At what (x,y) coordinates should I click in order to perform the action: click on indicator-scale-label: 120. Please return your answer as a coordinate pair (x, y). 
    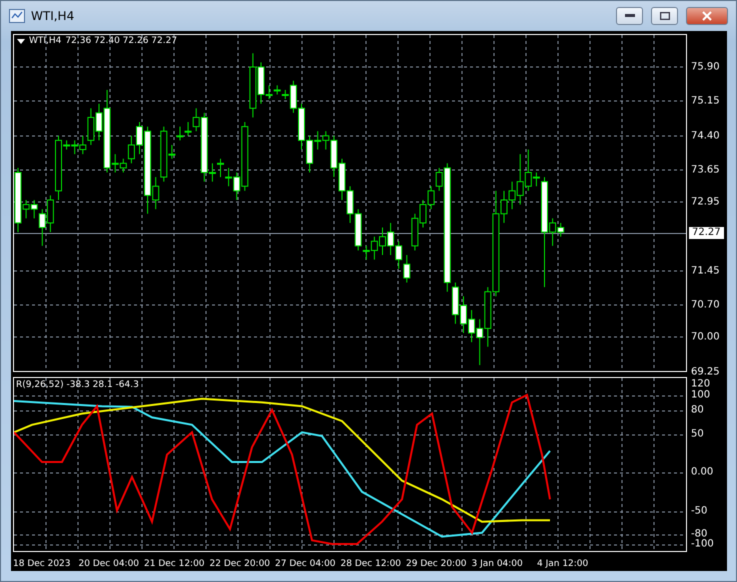
    Looking at the image, I should click on (700, 384).